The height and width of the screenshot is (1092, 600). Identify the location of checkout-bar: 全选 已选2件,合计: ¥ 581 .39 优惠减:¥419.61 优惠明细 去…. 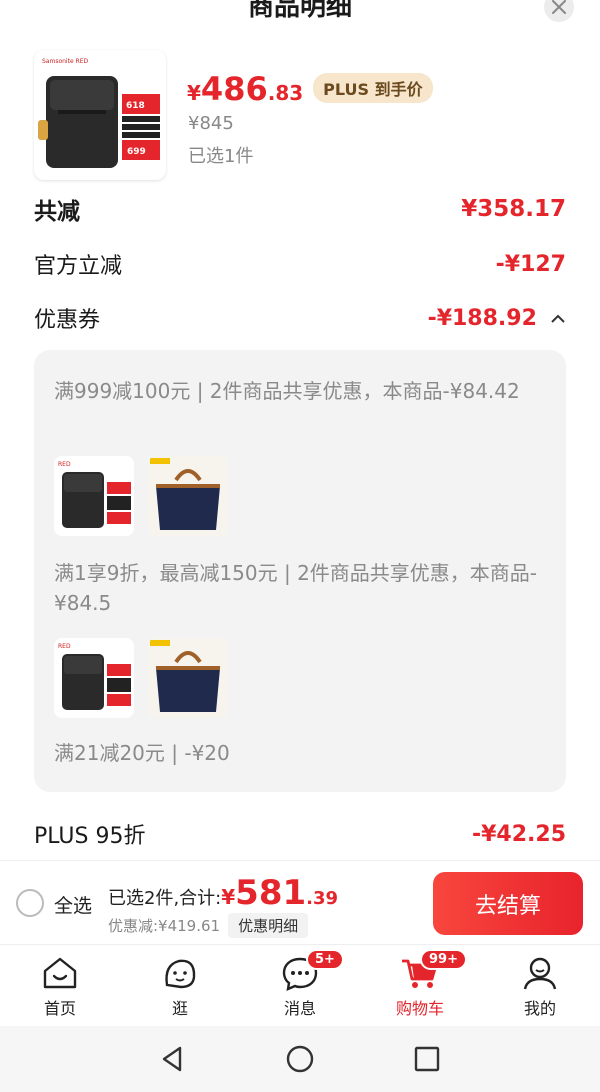
(300, 902).